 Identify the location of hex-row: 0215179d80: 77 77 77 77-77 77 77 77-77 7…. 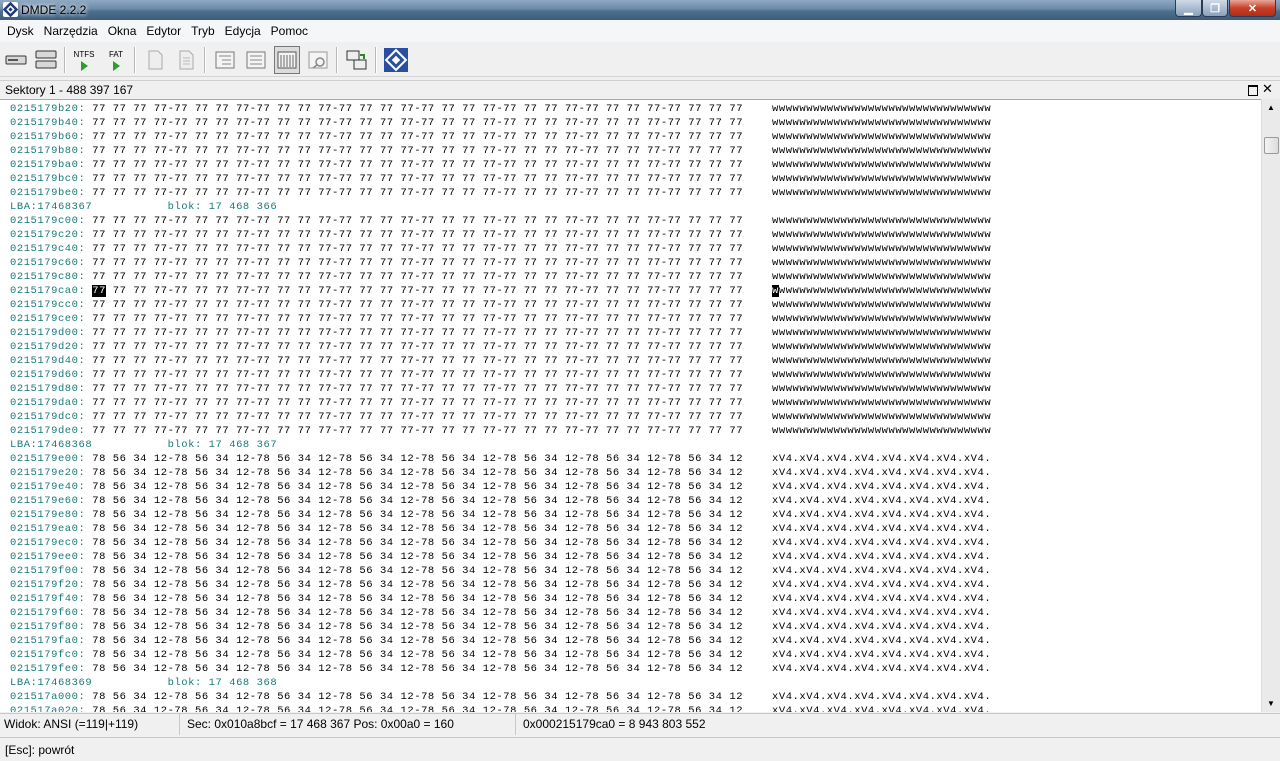
(376, 389).